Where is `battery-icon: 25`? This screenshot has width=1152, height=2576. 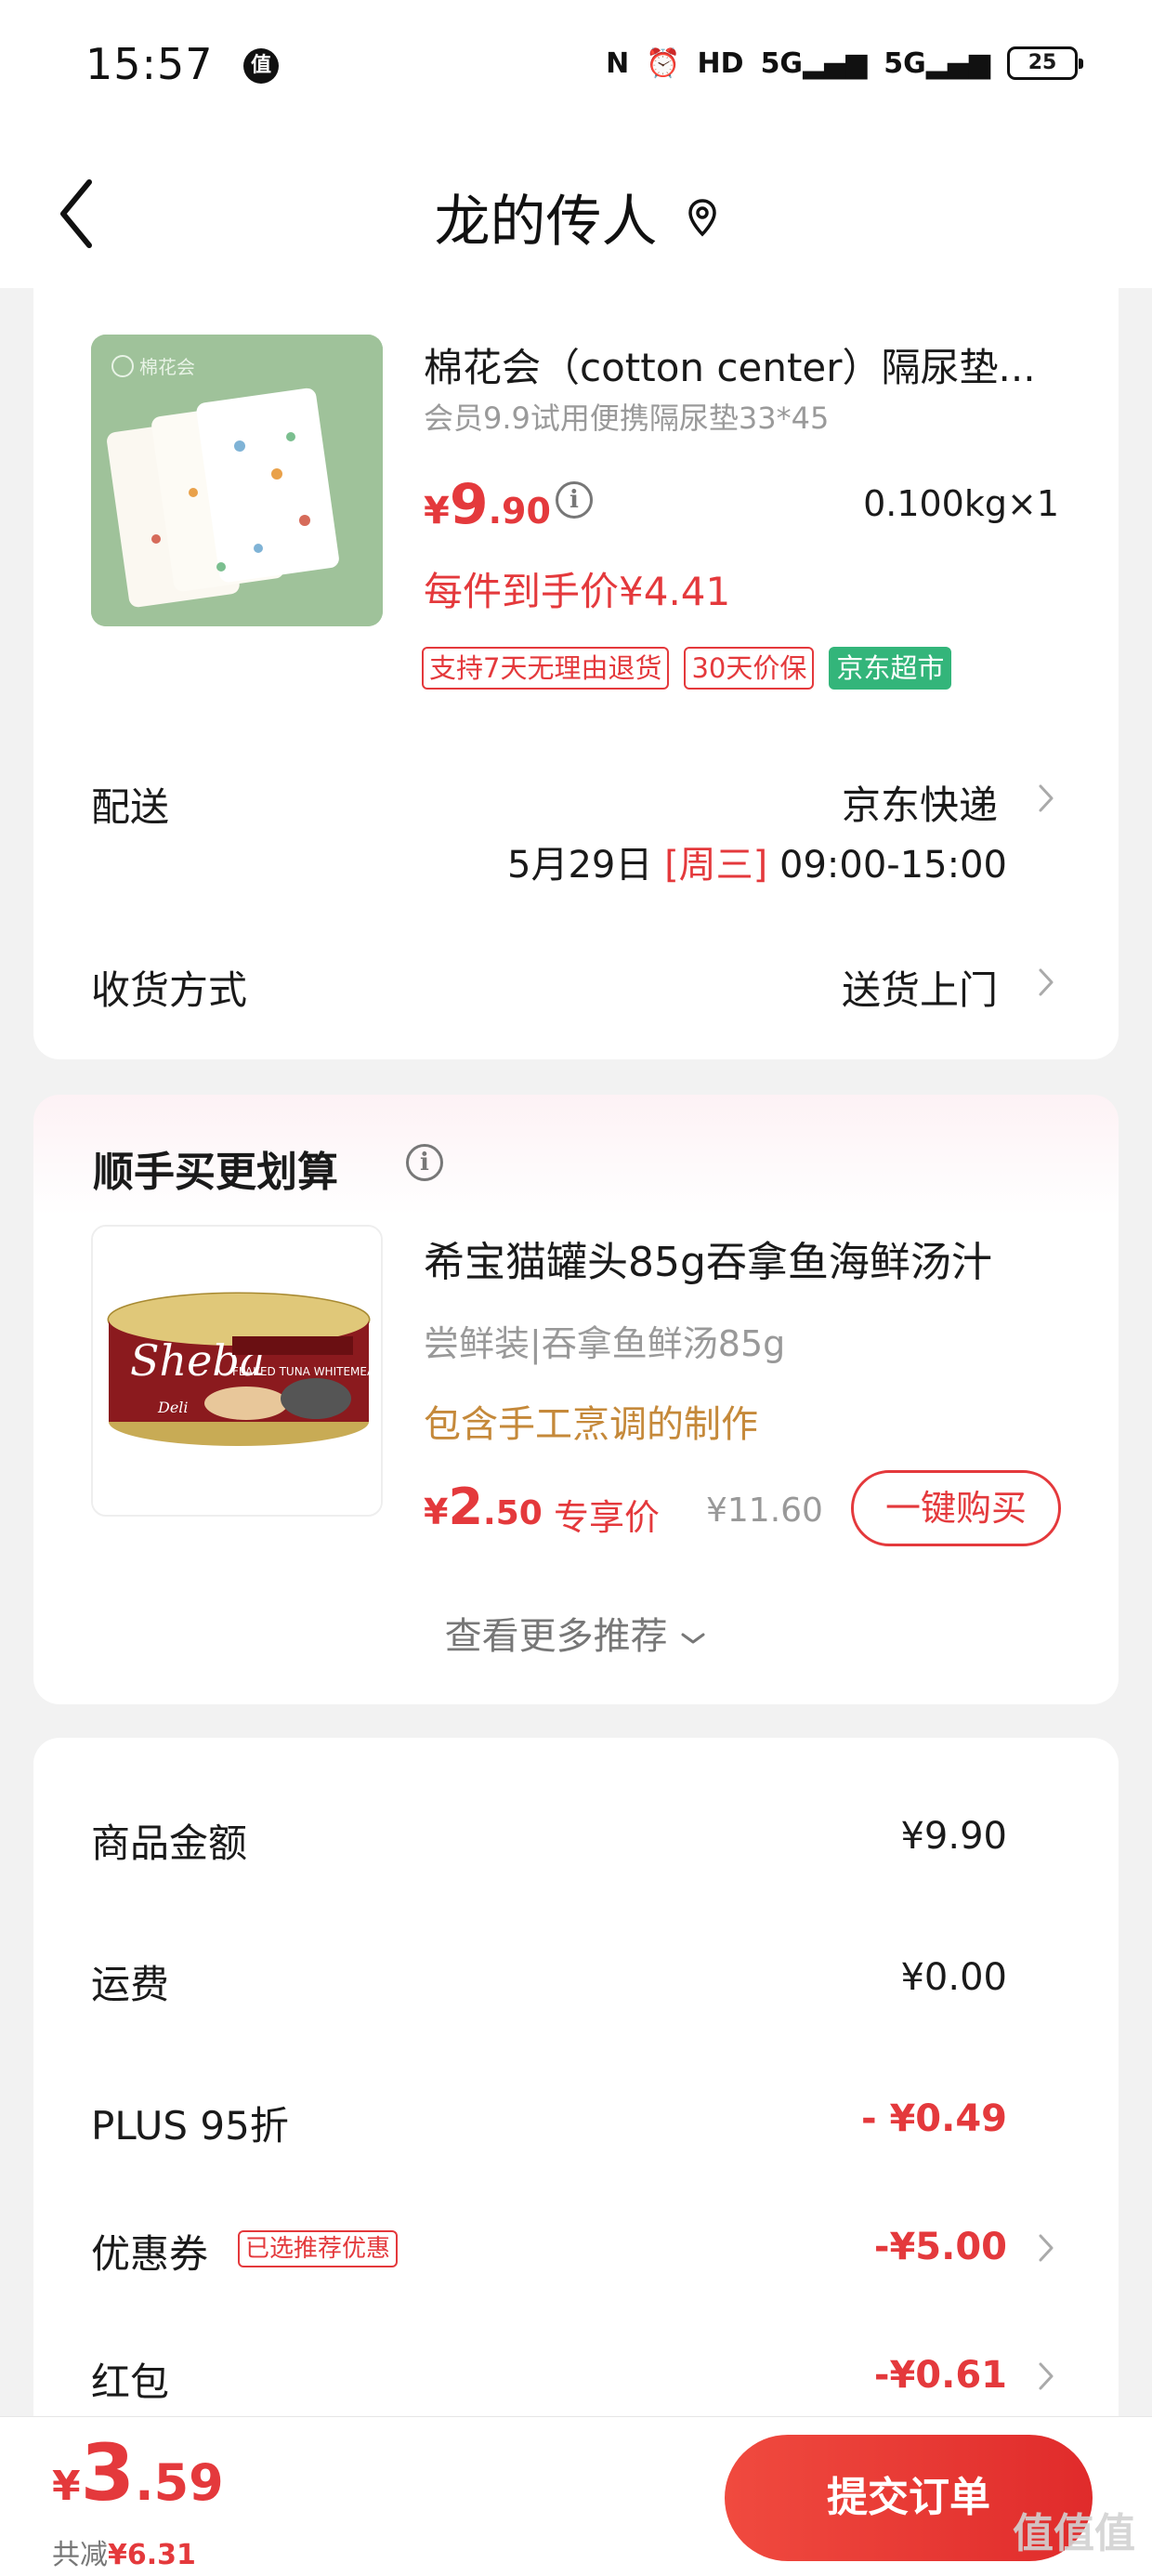
battery-icon: 25 is located at coordinates (1045, 63).